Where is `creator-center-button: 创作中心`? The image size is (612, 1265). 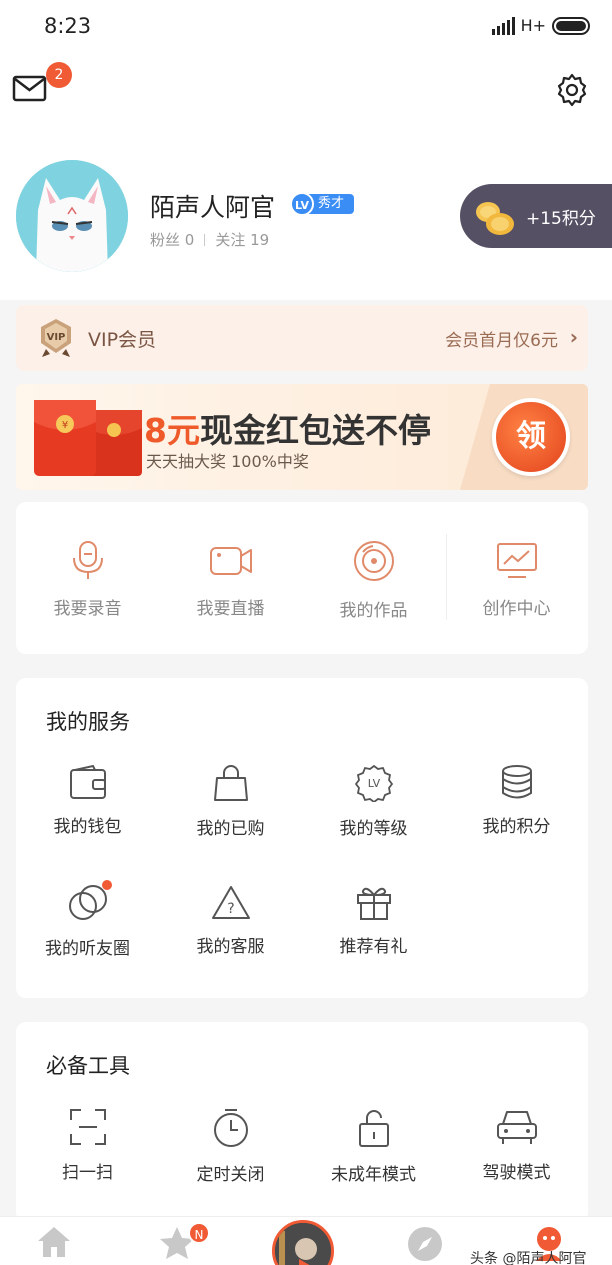
creator-center-button: 创作中心 is located at coordinates (516, 579).